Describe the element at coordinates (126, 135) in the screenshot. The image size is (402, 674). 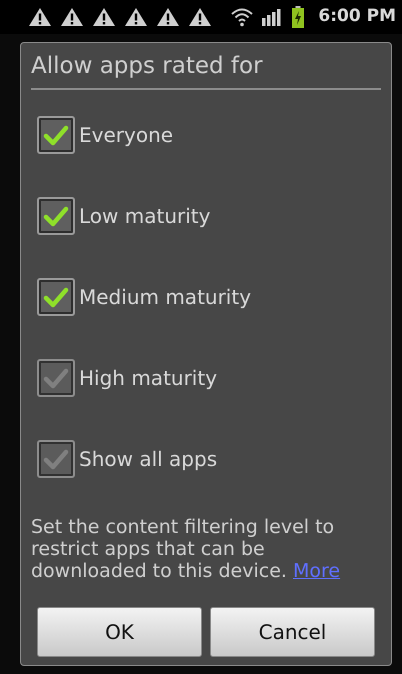
I see `option-label: Everyone` at that location.